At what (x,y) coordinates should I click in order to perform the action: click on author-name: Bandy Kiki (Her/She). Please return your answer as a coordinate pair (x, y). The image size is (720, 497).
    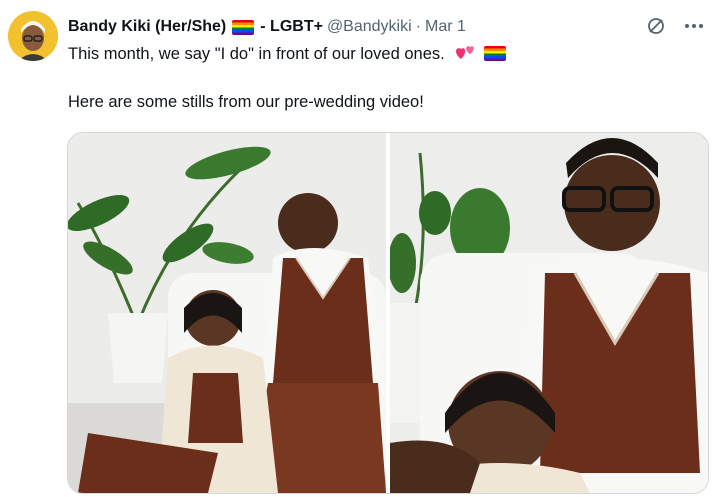
    Looking at the image, I should click on (147, 27).